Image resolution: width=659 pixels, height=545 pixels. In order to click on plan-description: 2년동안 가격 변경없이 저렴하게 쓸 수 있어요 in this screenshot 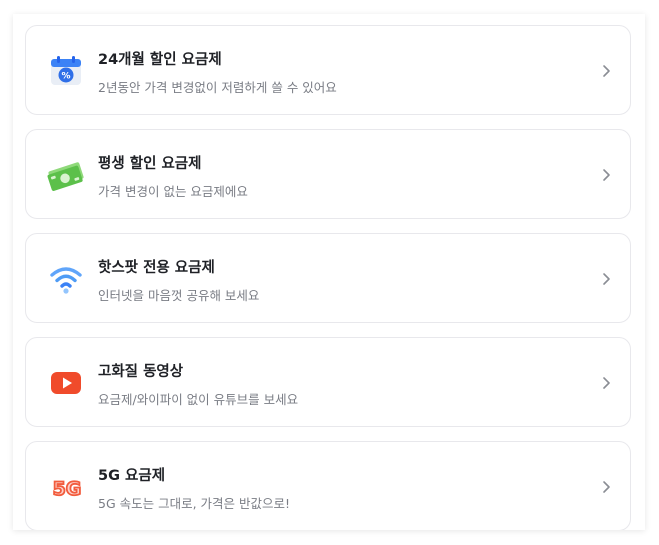, I will do `click(217, 87)`.